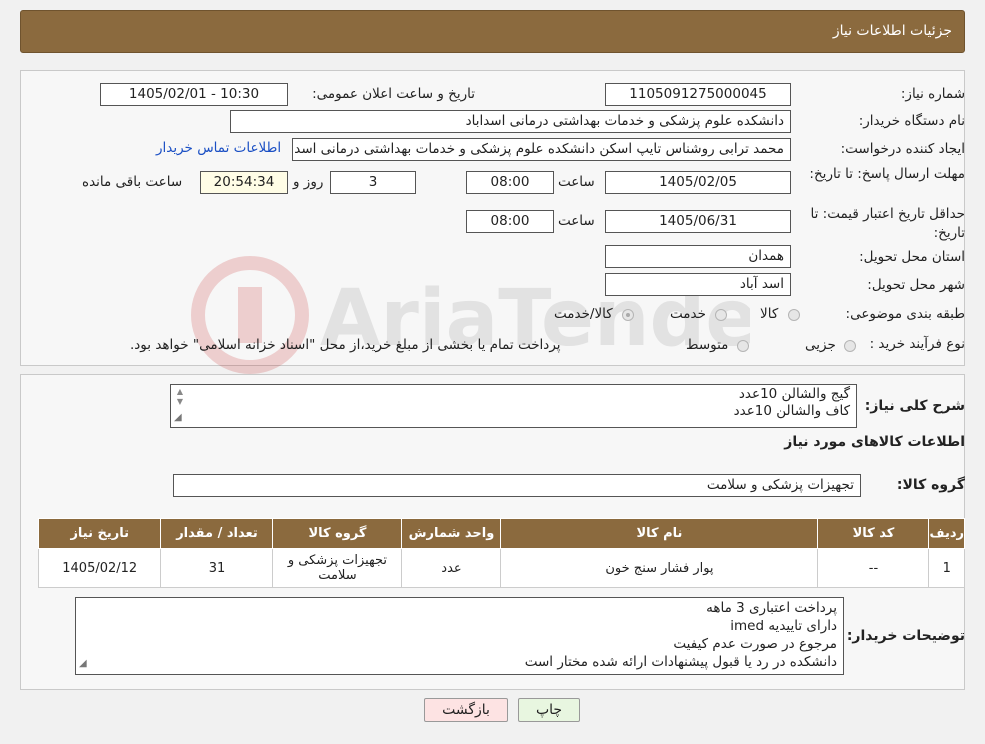  I want to click on validity-time-field: 08:00, so click(510, 221).